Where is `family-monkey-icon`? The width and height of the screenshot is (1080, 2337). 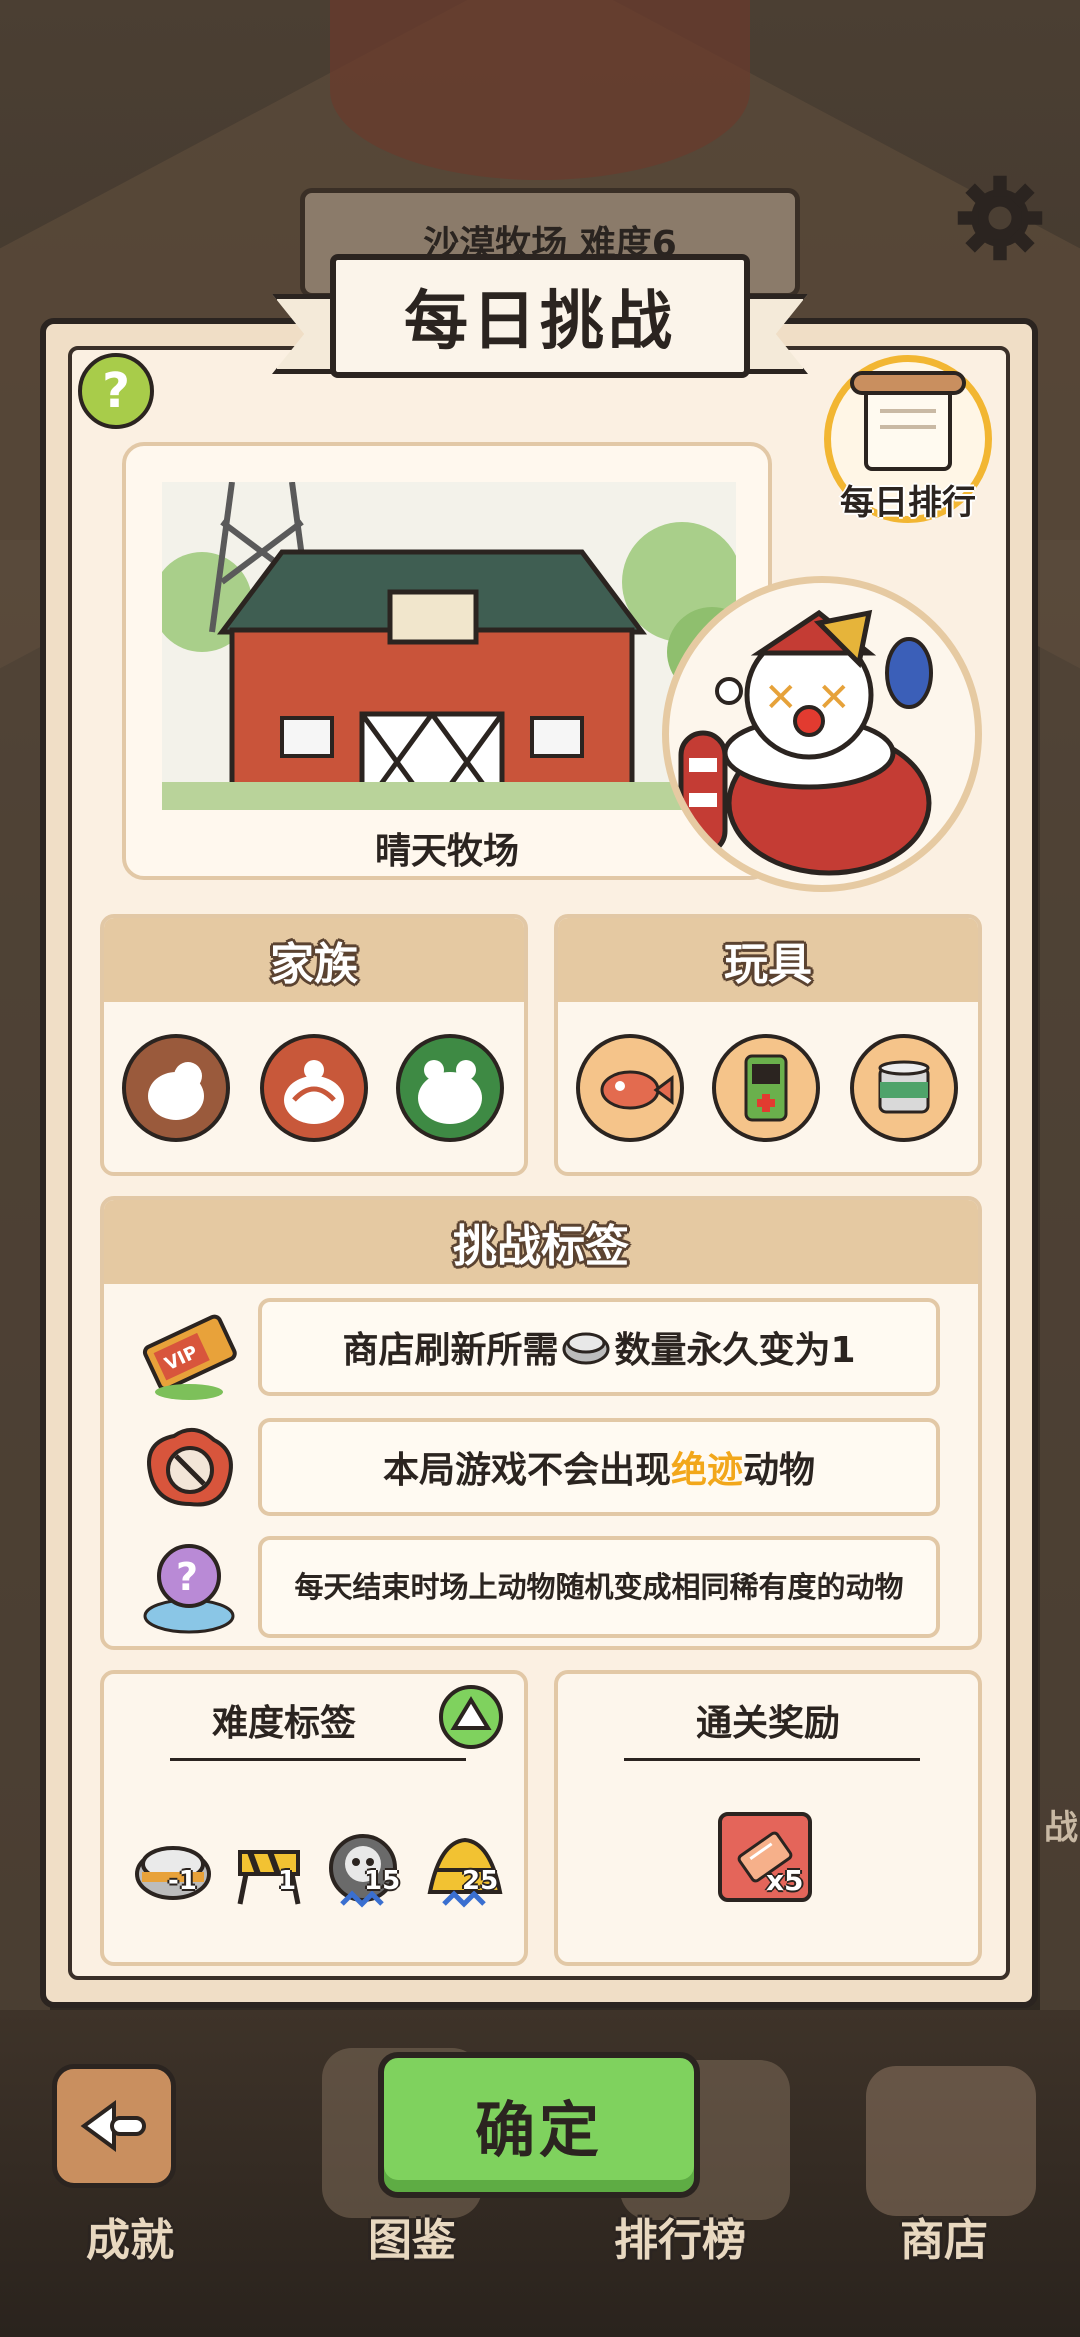
family-monkey-icon is located at coordinates (314, 1088).